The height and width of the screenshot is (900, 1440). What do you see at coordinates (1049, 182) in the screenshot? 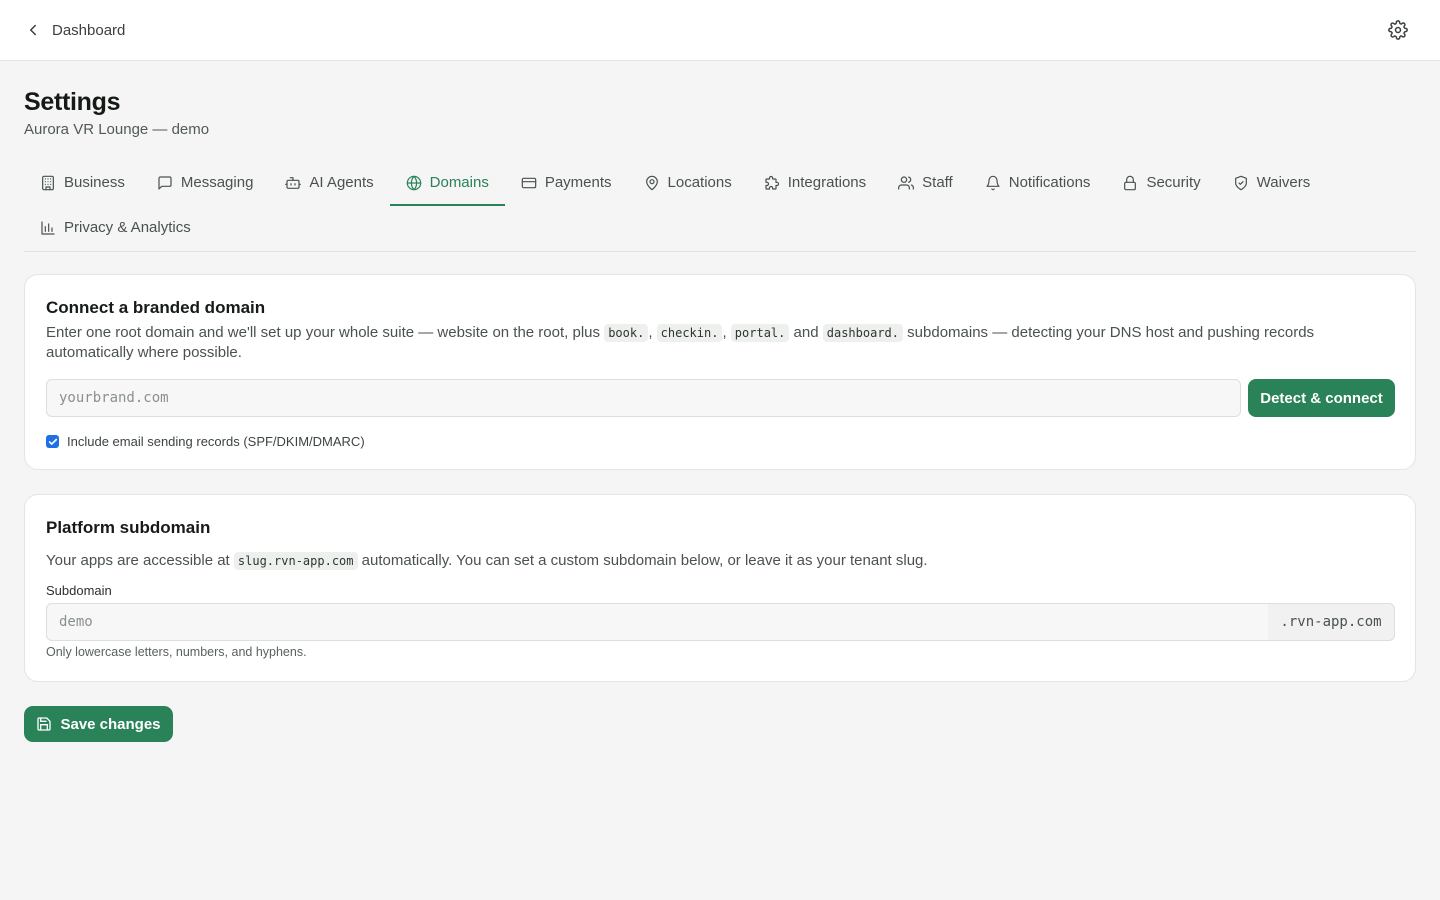
I see `tab-label: Notifications` at bounding box center [1049, 182].